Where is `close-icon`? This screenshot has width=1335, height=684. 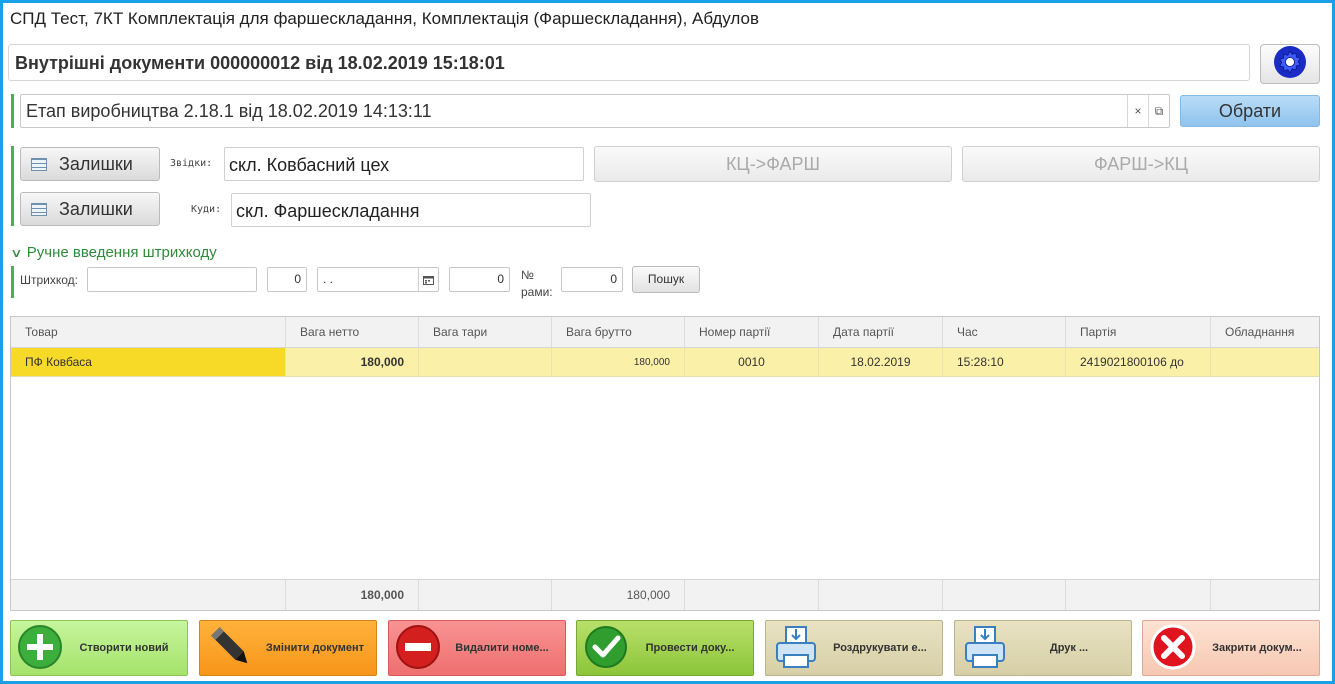
close-icon is located at coordinates (1173, 648).